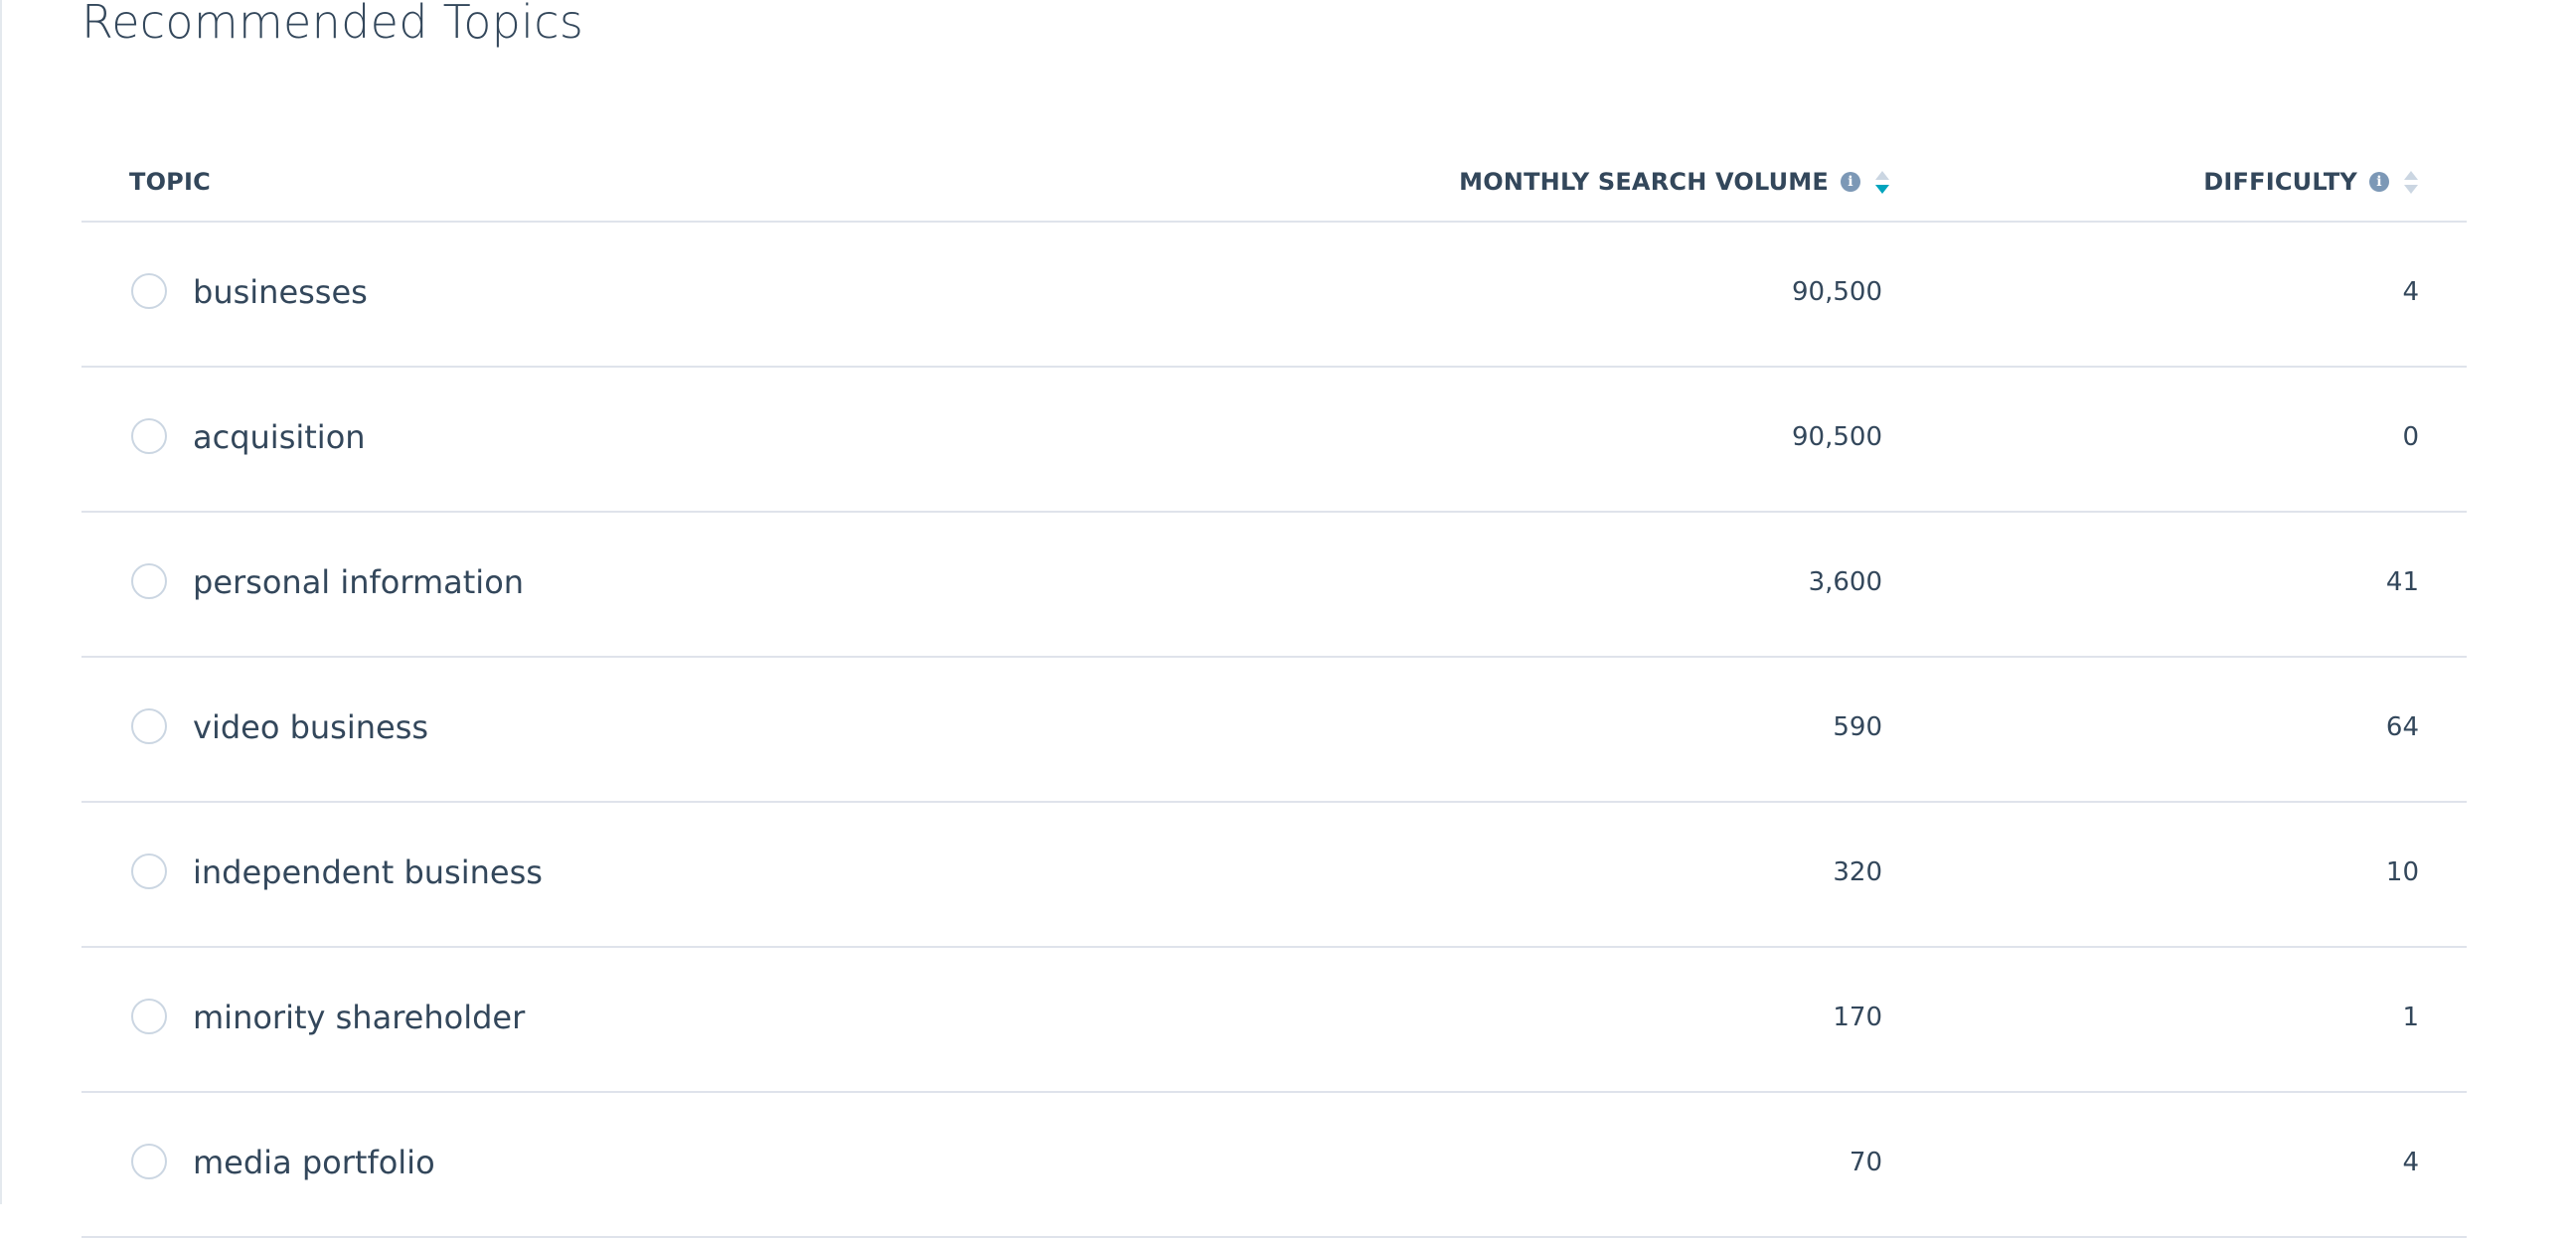 This screenshot has width=2576, height=1238. I want to click on topic-name: minority shareholder, so click(359, 1017).